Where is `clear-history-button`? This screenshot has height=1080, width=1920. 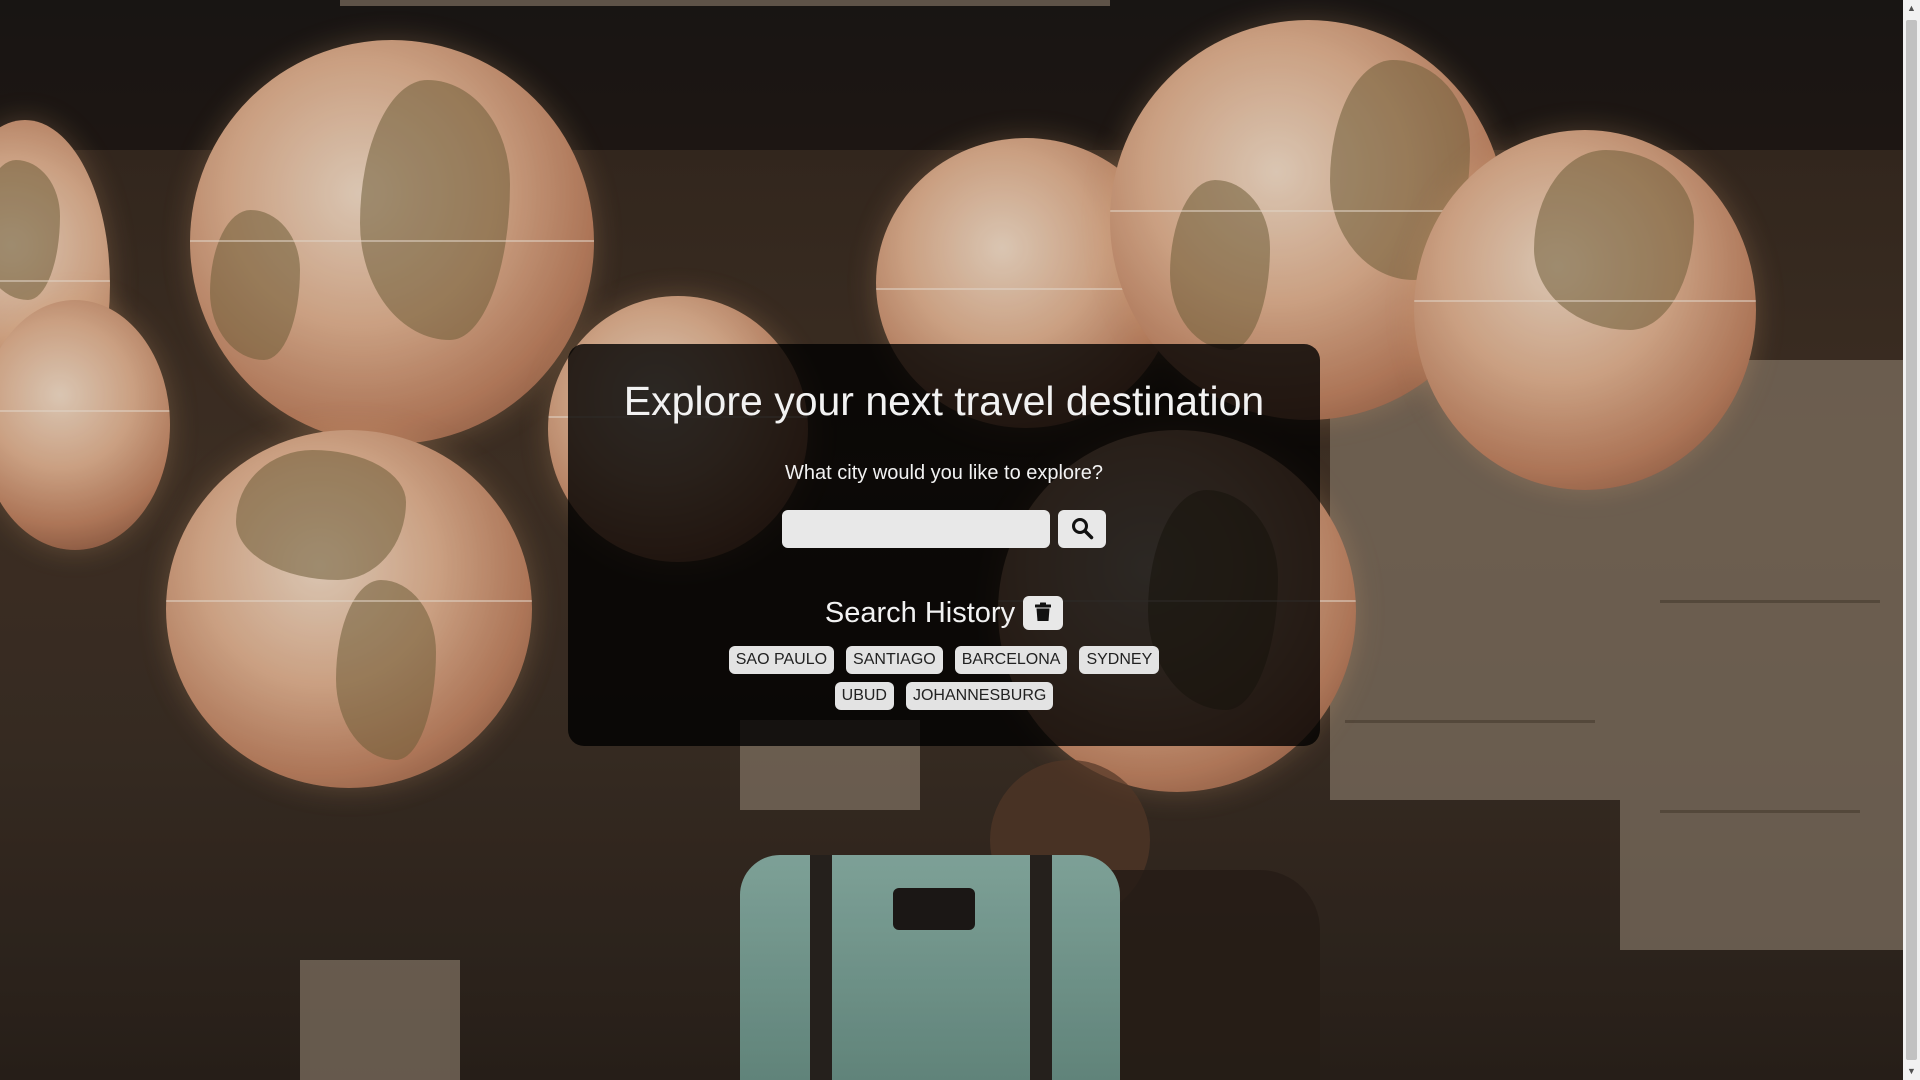
clear-history-button is located at coordinates (1043, 613).